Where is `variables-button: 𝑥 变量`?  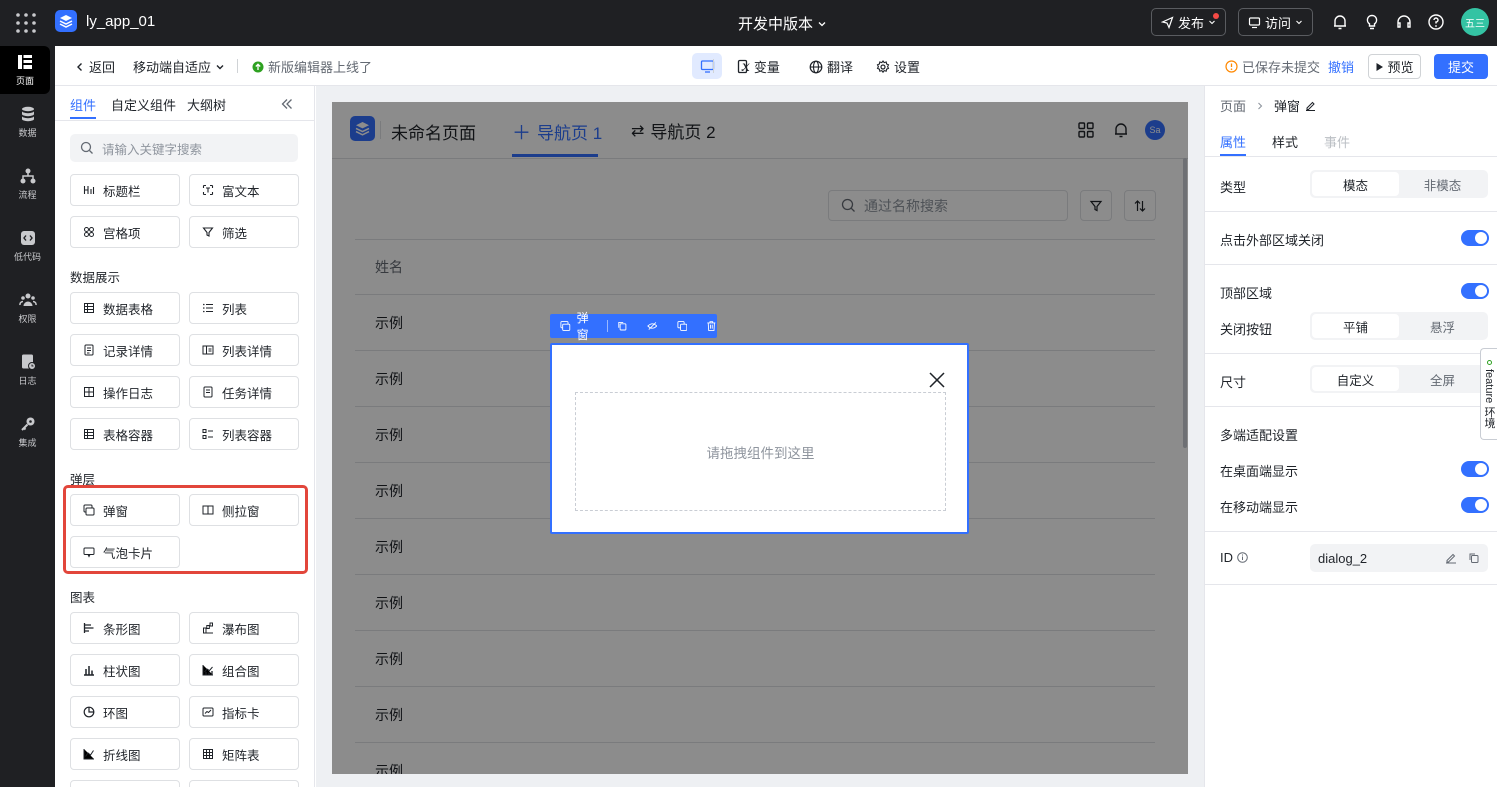 variables-button: 𝑥 变量 is located at coordinates (761, 66).